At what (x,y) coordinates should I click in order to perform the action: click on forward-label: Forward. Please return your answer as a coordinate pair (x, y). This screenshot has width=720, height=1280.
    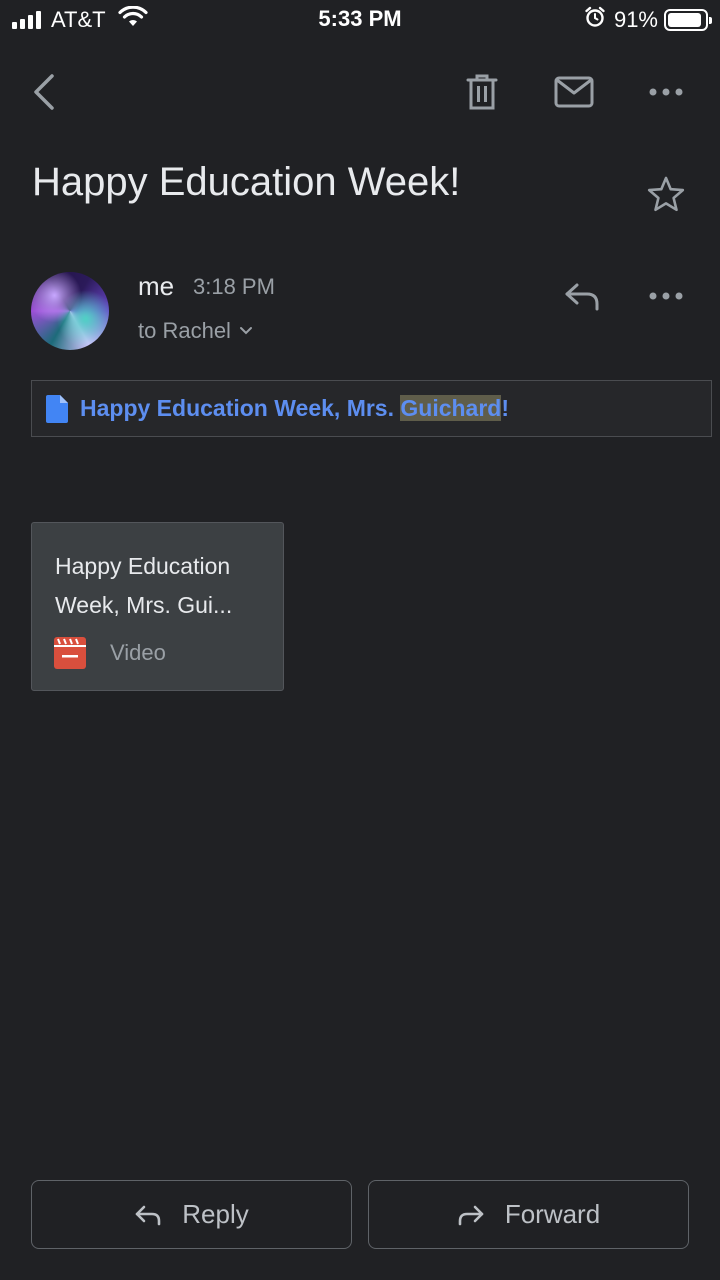
    Looking at the image, I should click on (552, 1214).